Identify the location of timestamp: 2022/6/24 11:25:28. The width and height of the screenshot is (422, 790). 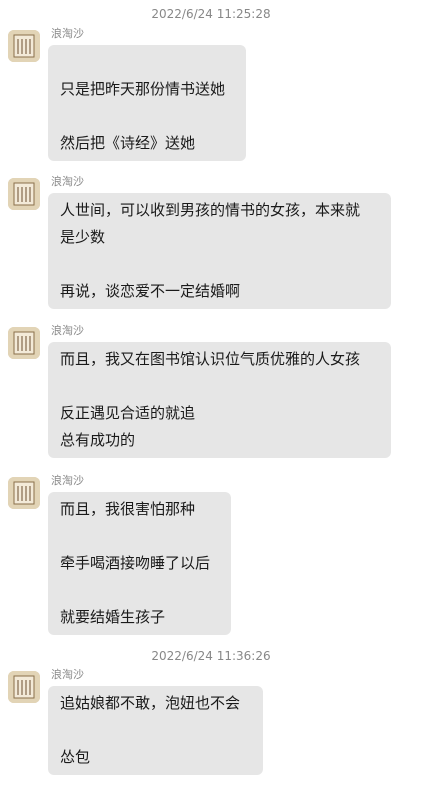
(211, 14).